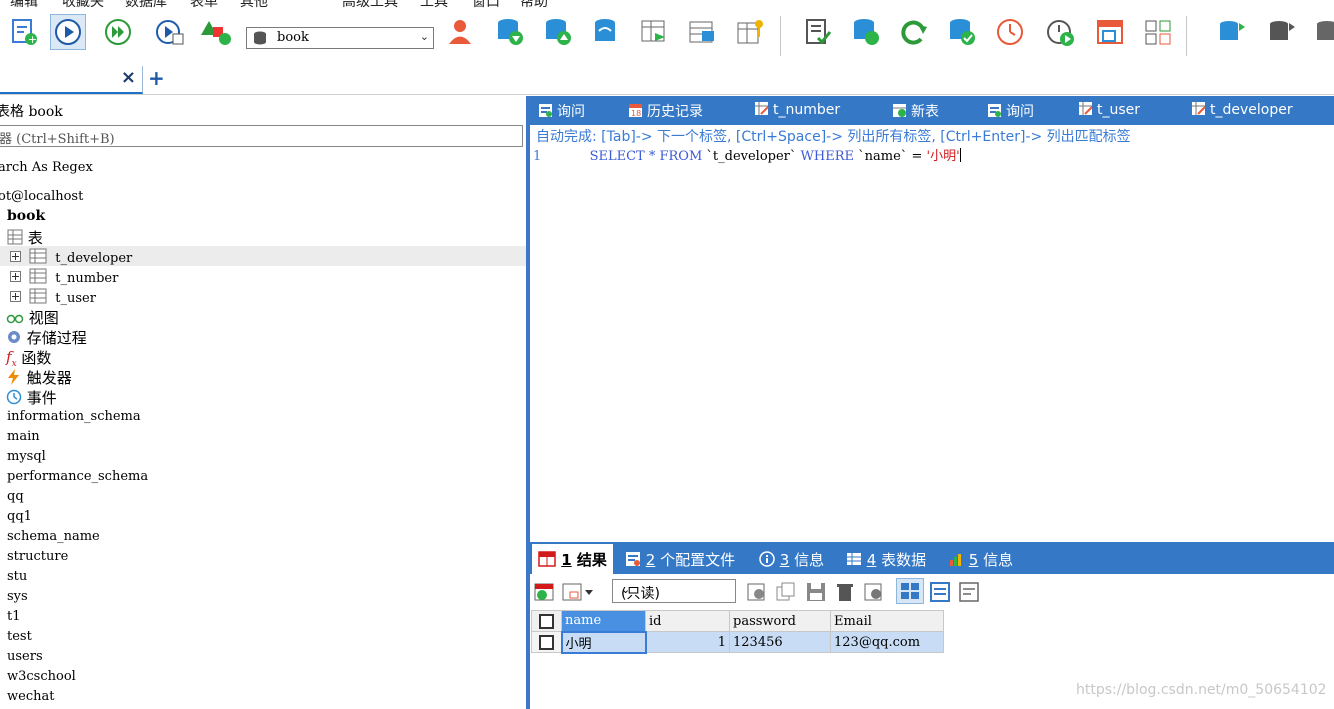  What do you see at coordinates (15, 496) in the screenshot?
I see `database-node: qq` at bounding box center [15, 496].